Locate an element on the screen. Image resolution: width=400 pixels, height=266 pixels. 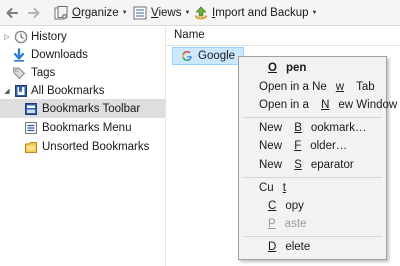
sidebar-item-label: Bookmarks Menu is located at coordinates (87, 127).